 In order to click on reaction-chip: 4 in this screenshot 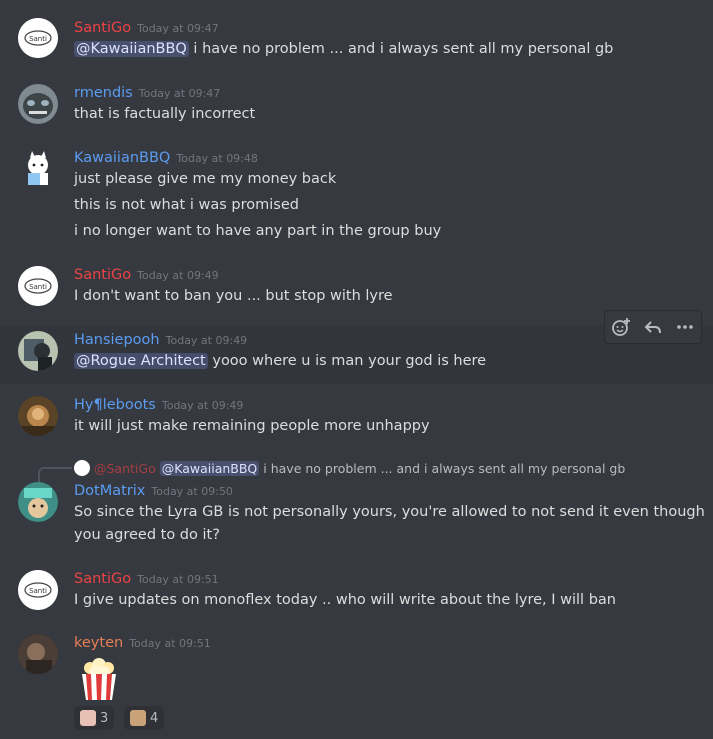, I will do `click(144, 718)`.